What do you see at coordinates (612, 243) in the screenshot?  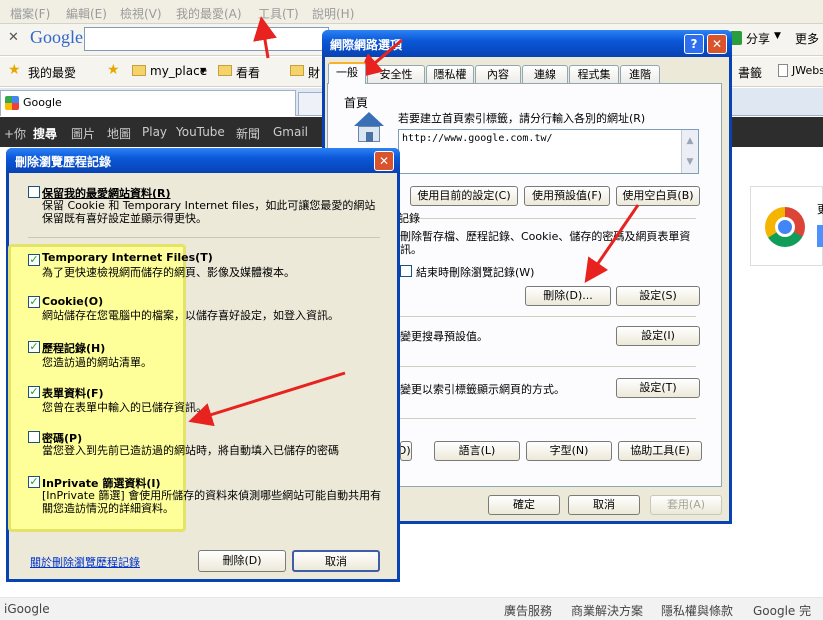 I see `arrow-delete-button` at bounding box center [612, 243].